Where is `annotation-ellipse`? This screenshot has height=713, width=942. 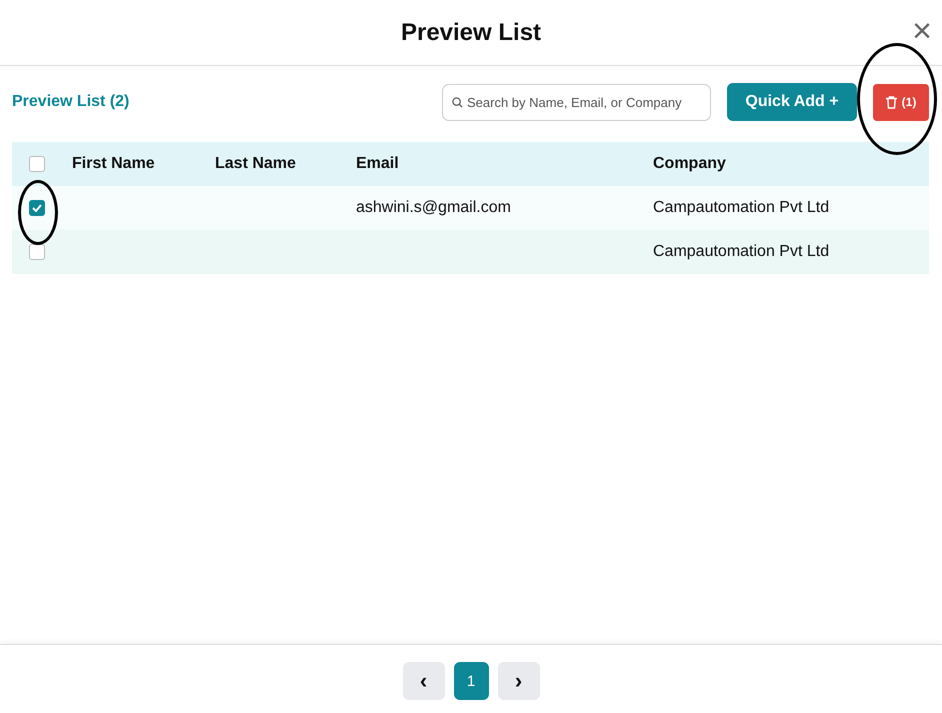 annotation-ellipse is located at coordinates (38, 212).